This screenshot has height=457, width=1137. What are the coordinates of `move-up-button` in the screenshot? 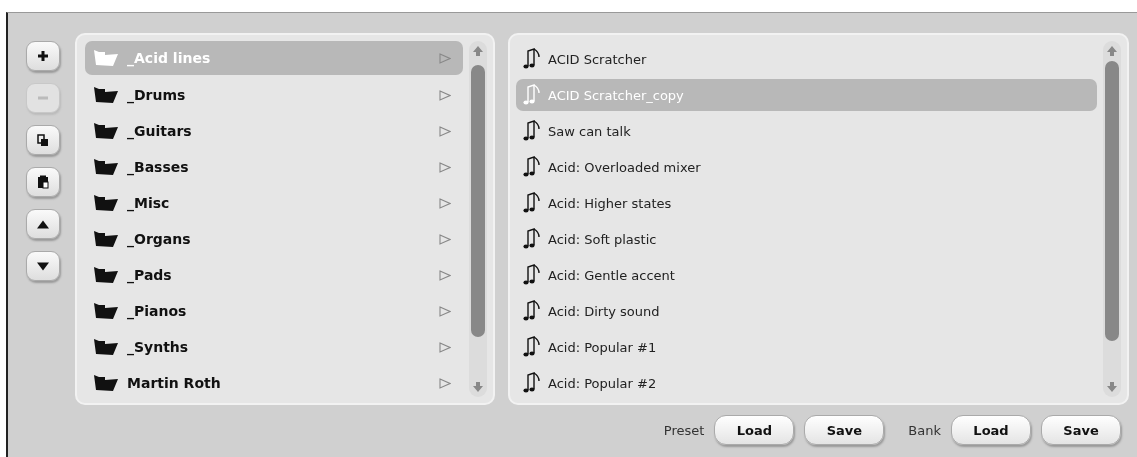 It's located at (43, 224).